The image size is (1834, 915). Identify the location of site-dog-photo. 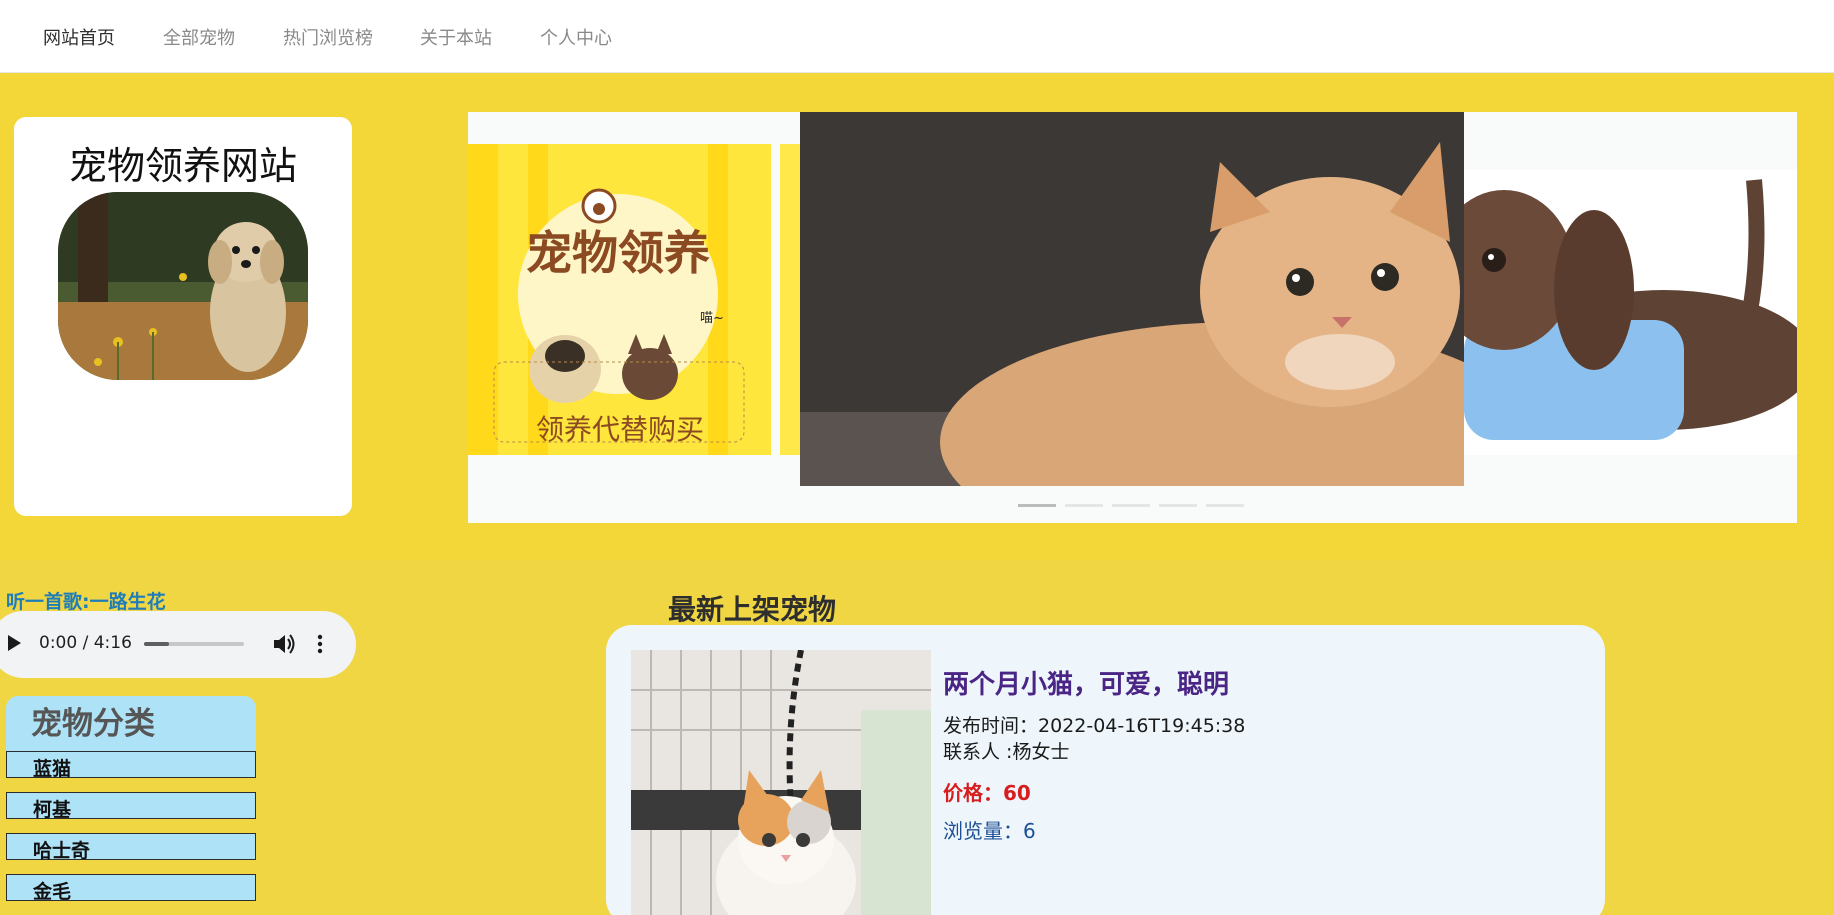
(183, 286).